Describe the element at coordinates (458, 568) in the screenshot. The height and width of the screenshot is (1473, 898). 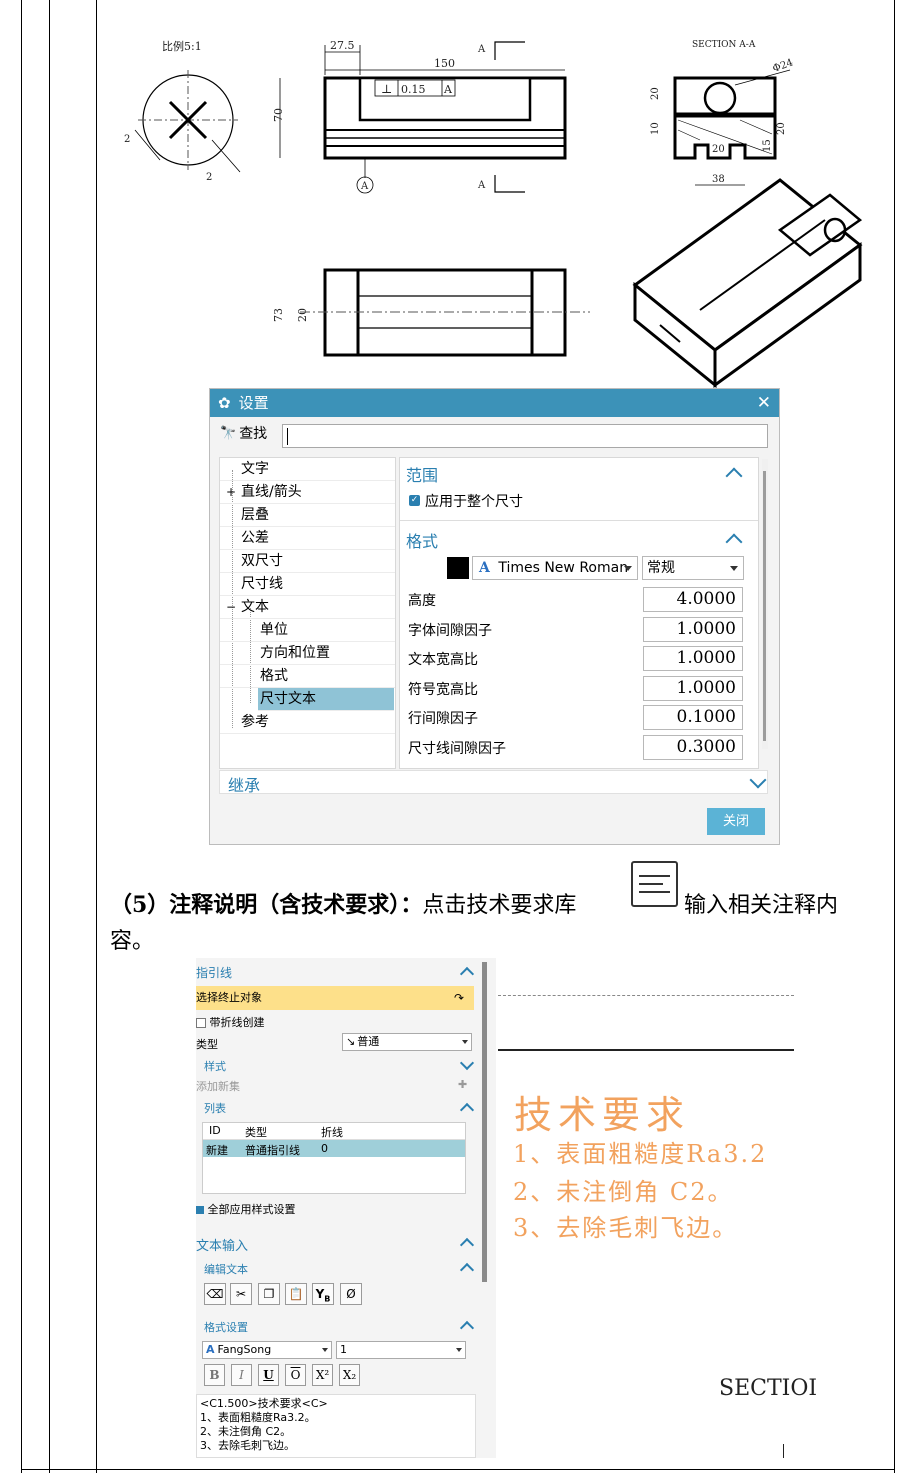
I see `color-swatch` at that location.